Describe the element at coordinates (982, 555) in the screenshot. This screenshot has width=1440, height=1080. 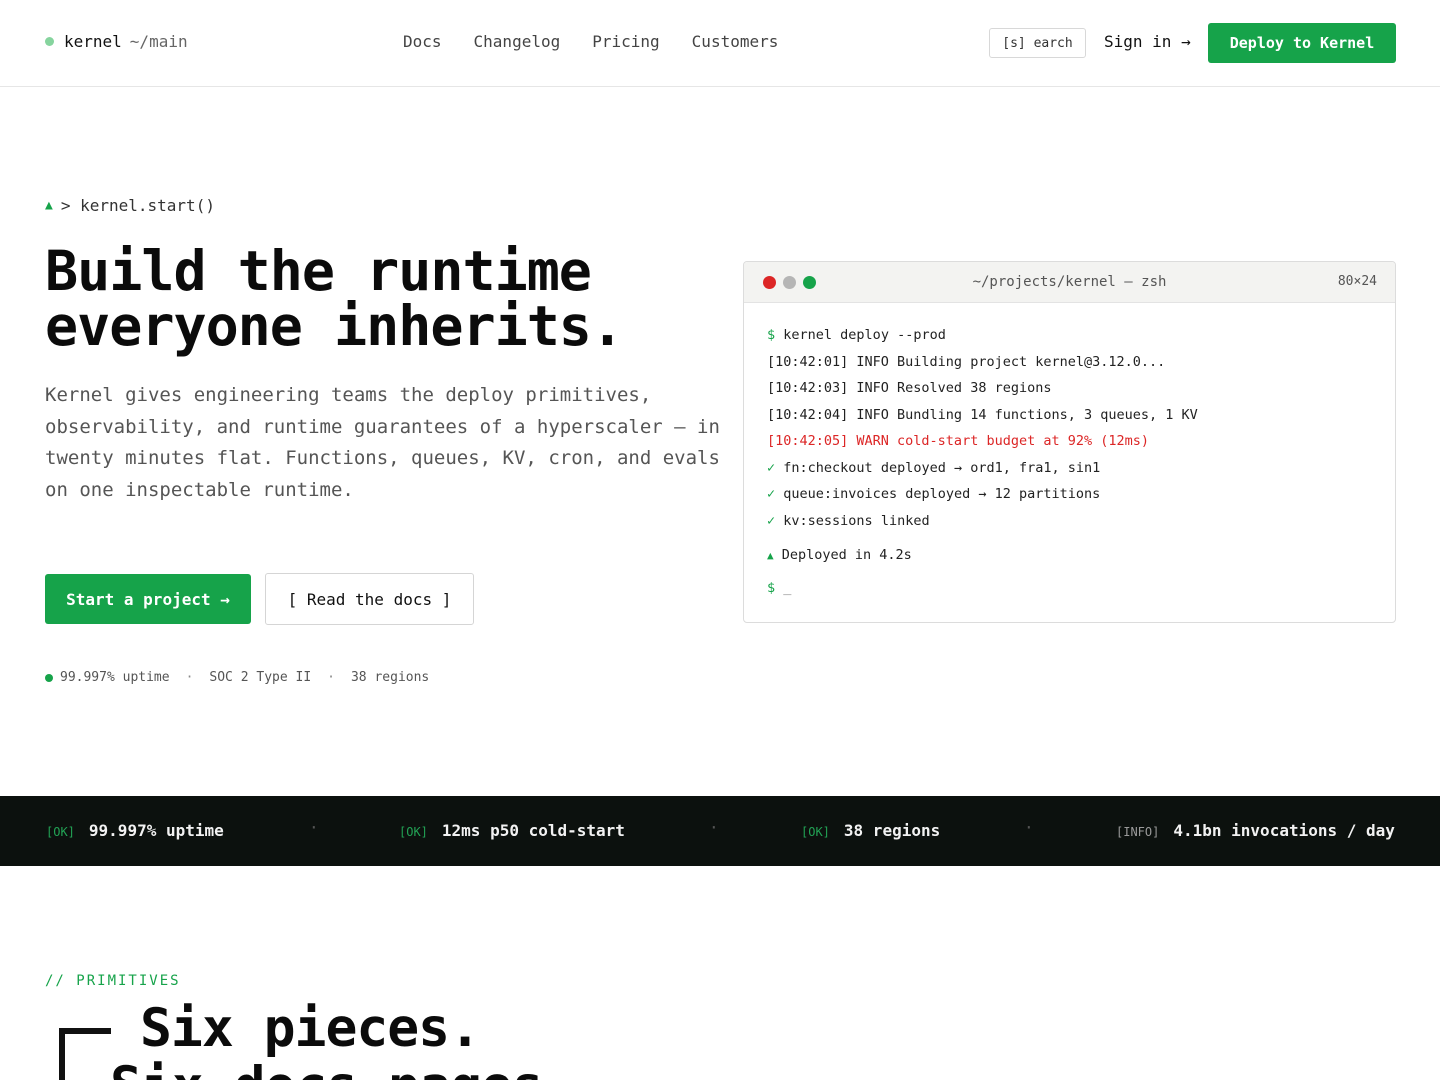
I see `terminal-done-line: ▲ Deployed in 4.2s` at that location.